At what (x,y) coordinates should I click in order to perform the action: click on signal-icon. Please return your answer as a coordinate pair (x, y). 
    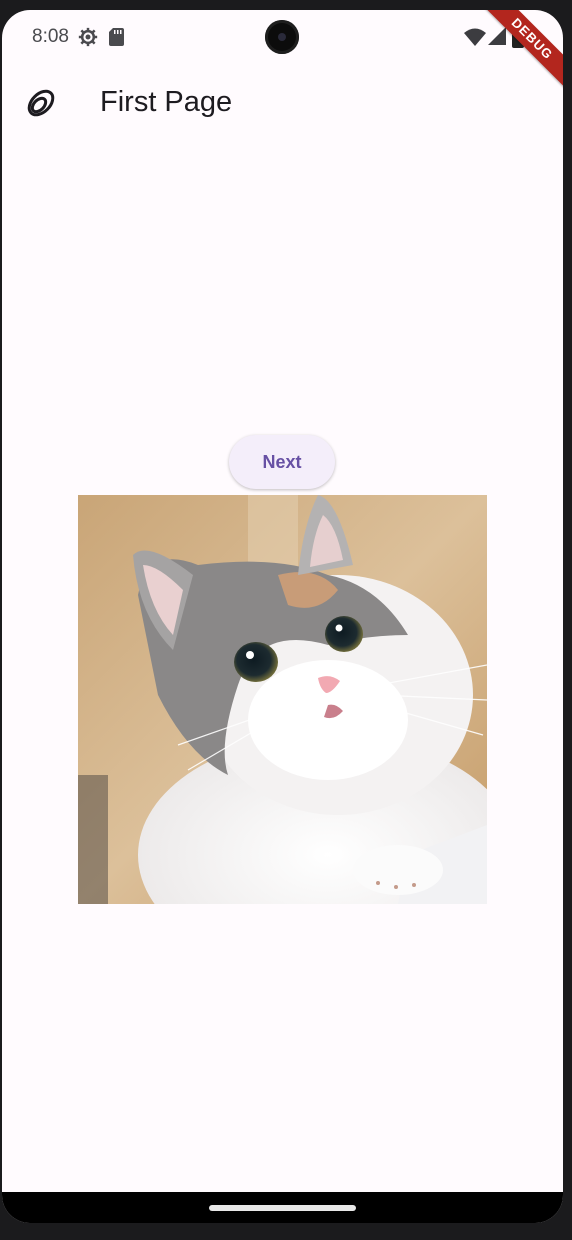
    Looking at the image, I should click on (497, 36).